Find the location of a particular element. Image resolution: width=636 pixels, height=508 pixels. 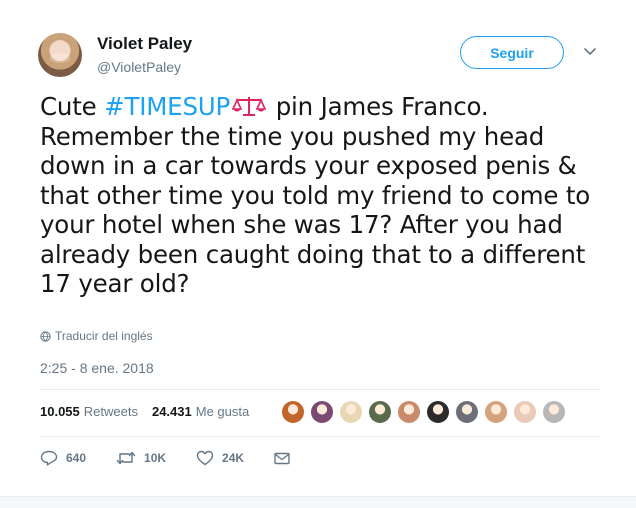

avatar is located at coordinates (60, 55).